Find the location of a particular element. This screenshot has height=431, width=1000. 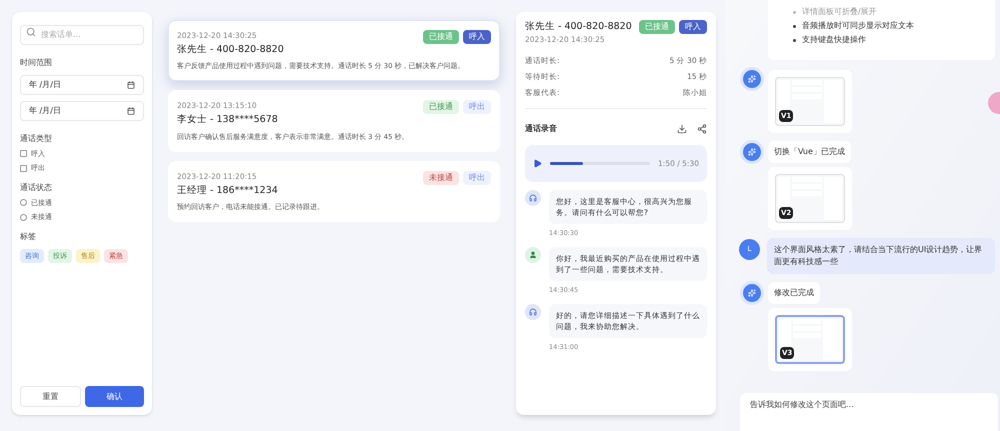

section-label: 通话状态 is located at coordinates (36, 188).